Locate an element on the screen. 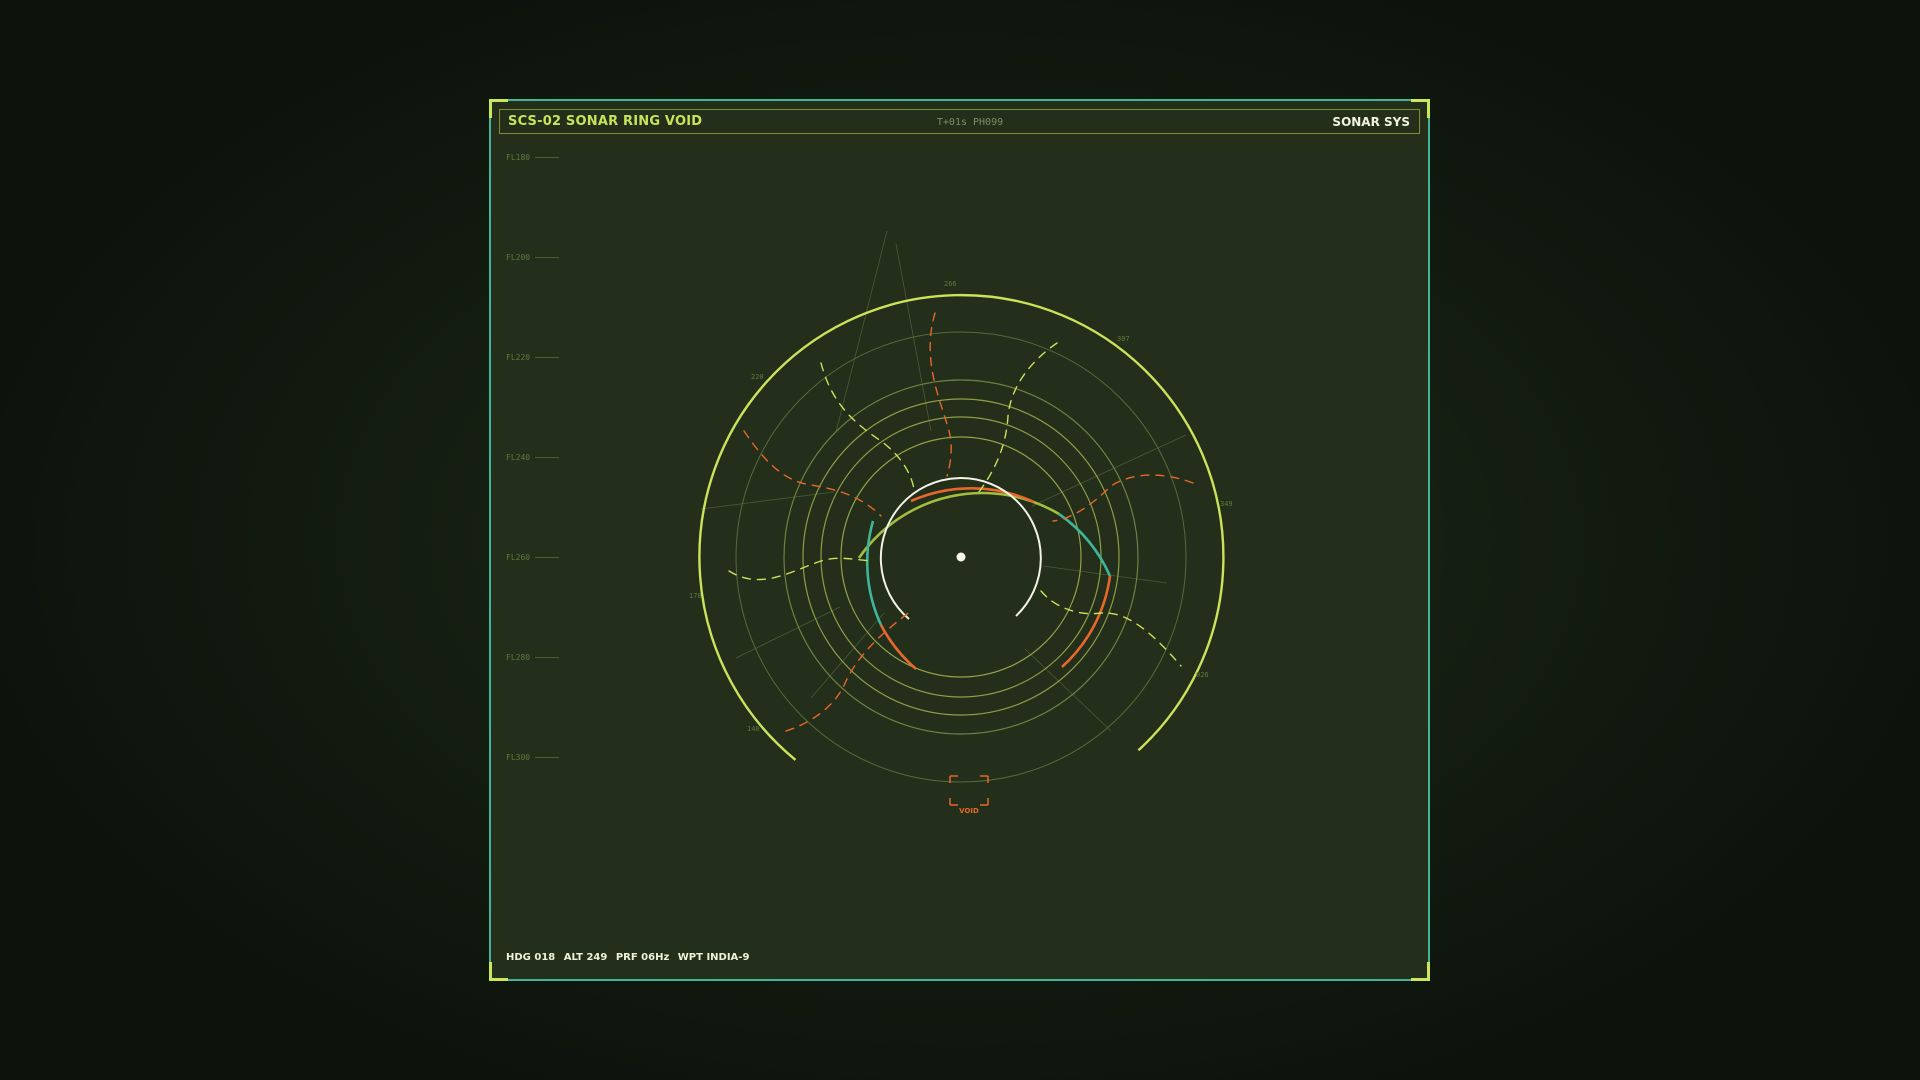 The width and height of the screenshot is (1920, 1080). inner-range-ring is located at coordinates (960, 548).